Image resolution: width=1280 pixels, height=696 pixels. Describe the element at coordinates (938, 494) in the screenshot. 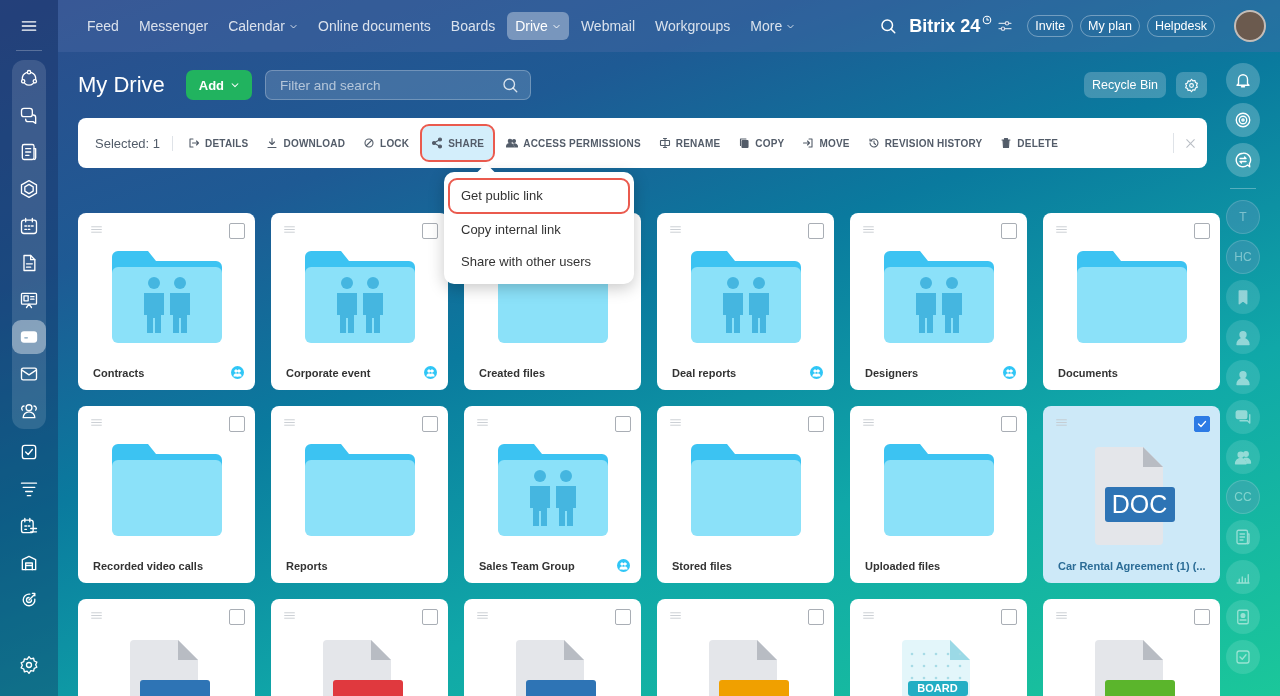

I see `folder-card: Uploaded files` at that location.